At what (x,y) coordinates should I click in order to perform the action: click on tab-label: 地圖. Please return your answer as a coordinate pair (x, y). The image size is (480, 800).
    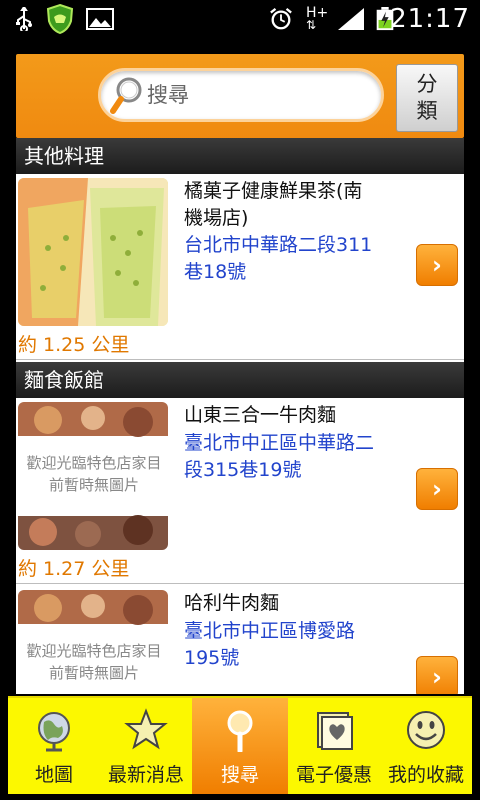
    Looking at the image, I should click on (53, 775).